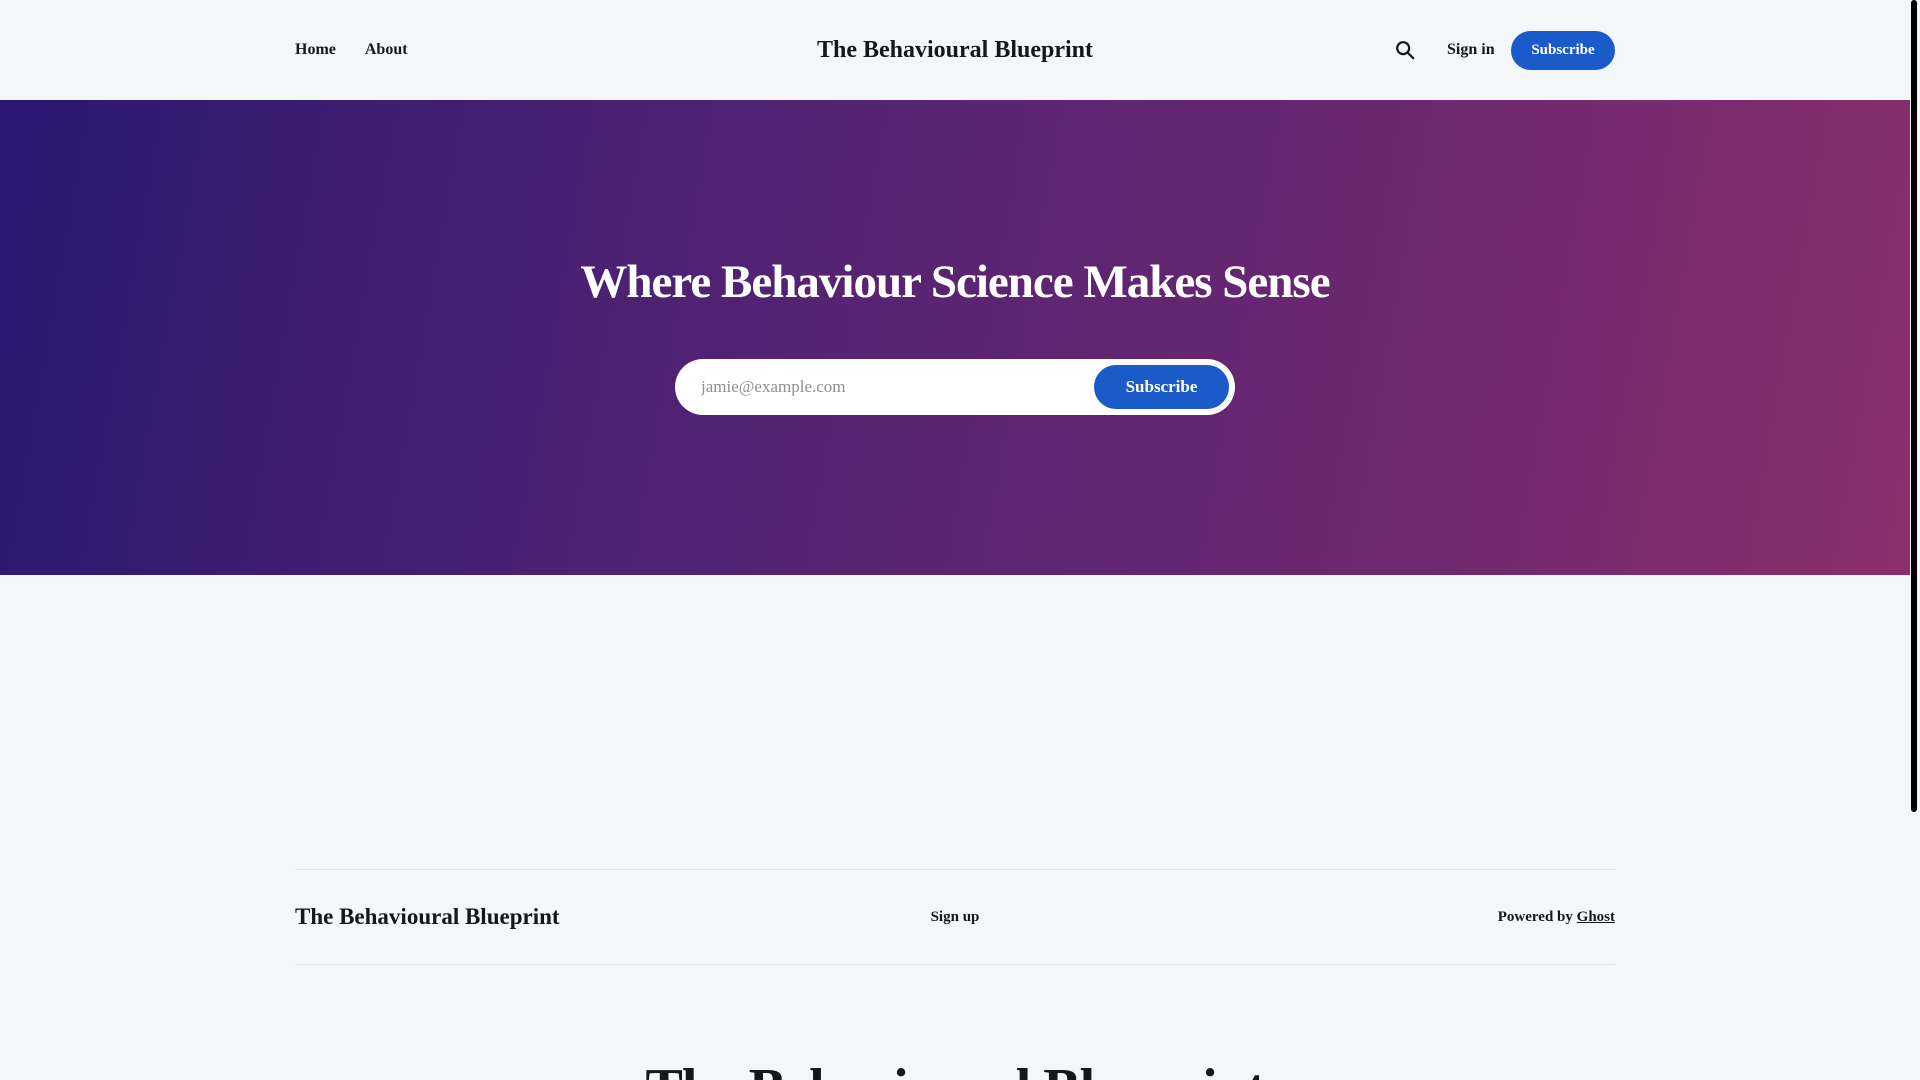 This screenshot has width=1920, height=1080. I want to click on powered-by-text: Powered by, so click(1535, 917).